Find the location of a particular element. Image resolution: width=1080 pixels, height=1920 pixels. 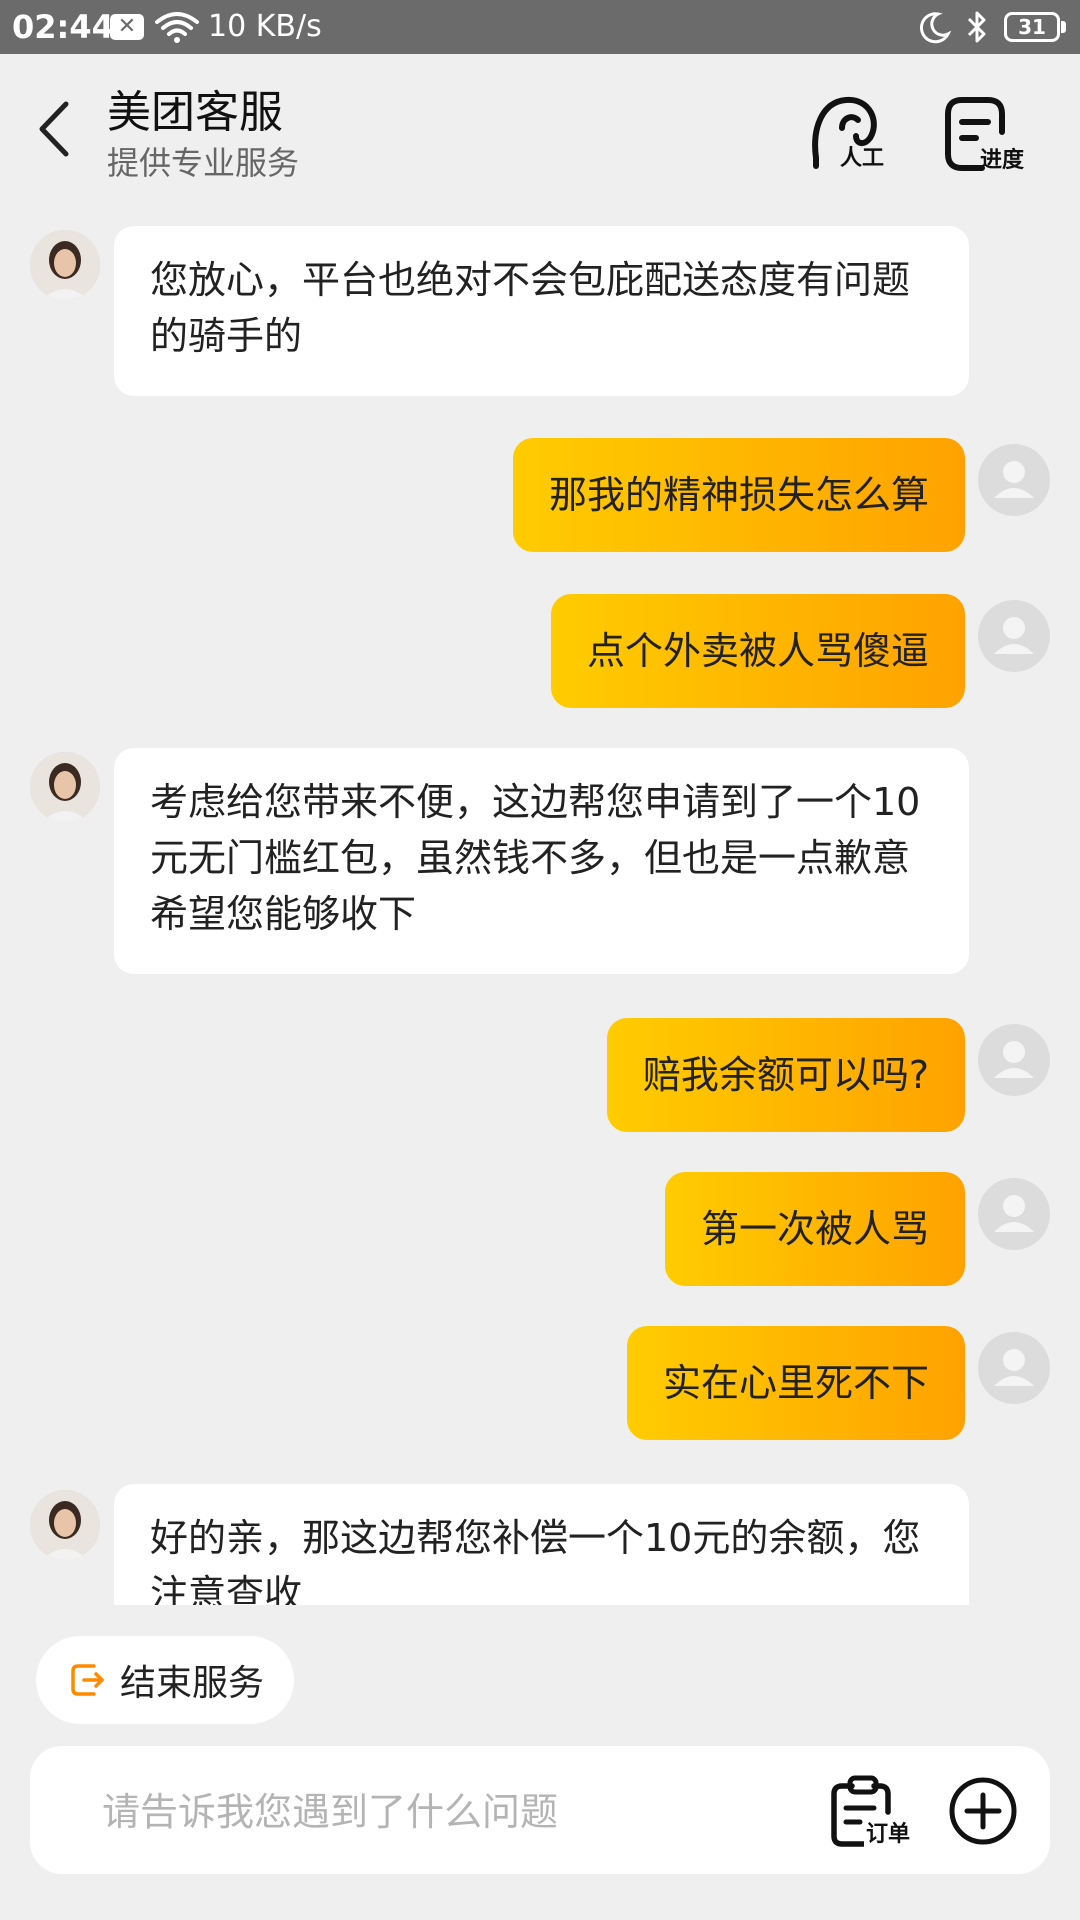

user-message: 实在心里死不下 is located at coordinates (795, 1383).